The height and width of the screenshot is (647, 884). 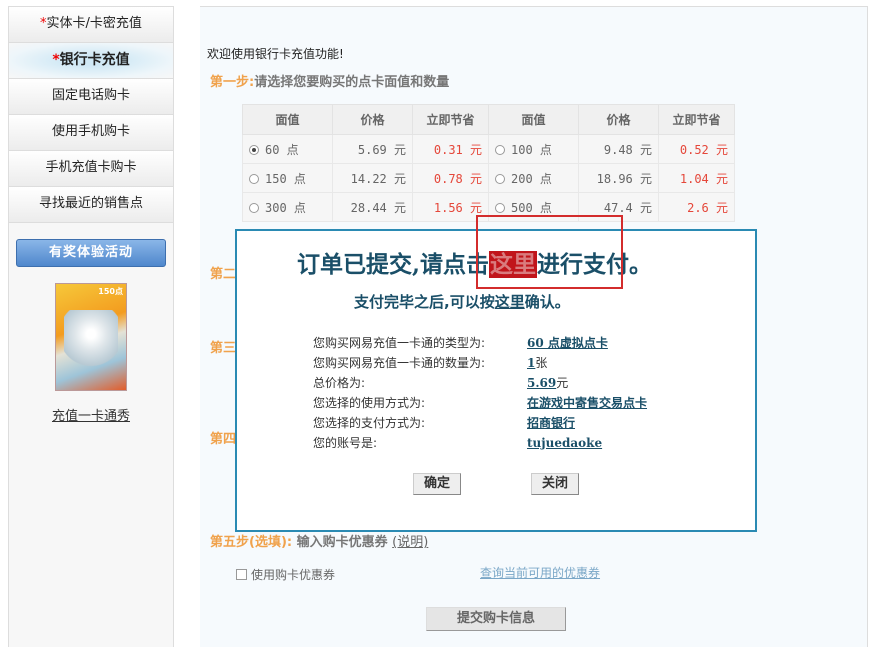 I want to click on info-value: 招商银行, so click(x=551, y=423).